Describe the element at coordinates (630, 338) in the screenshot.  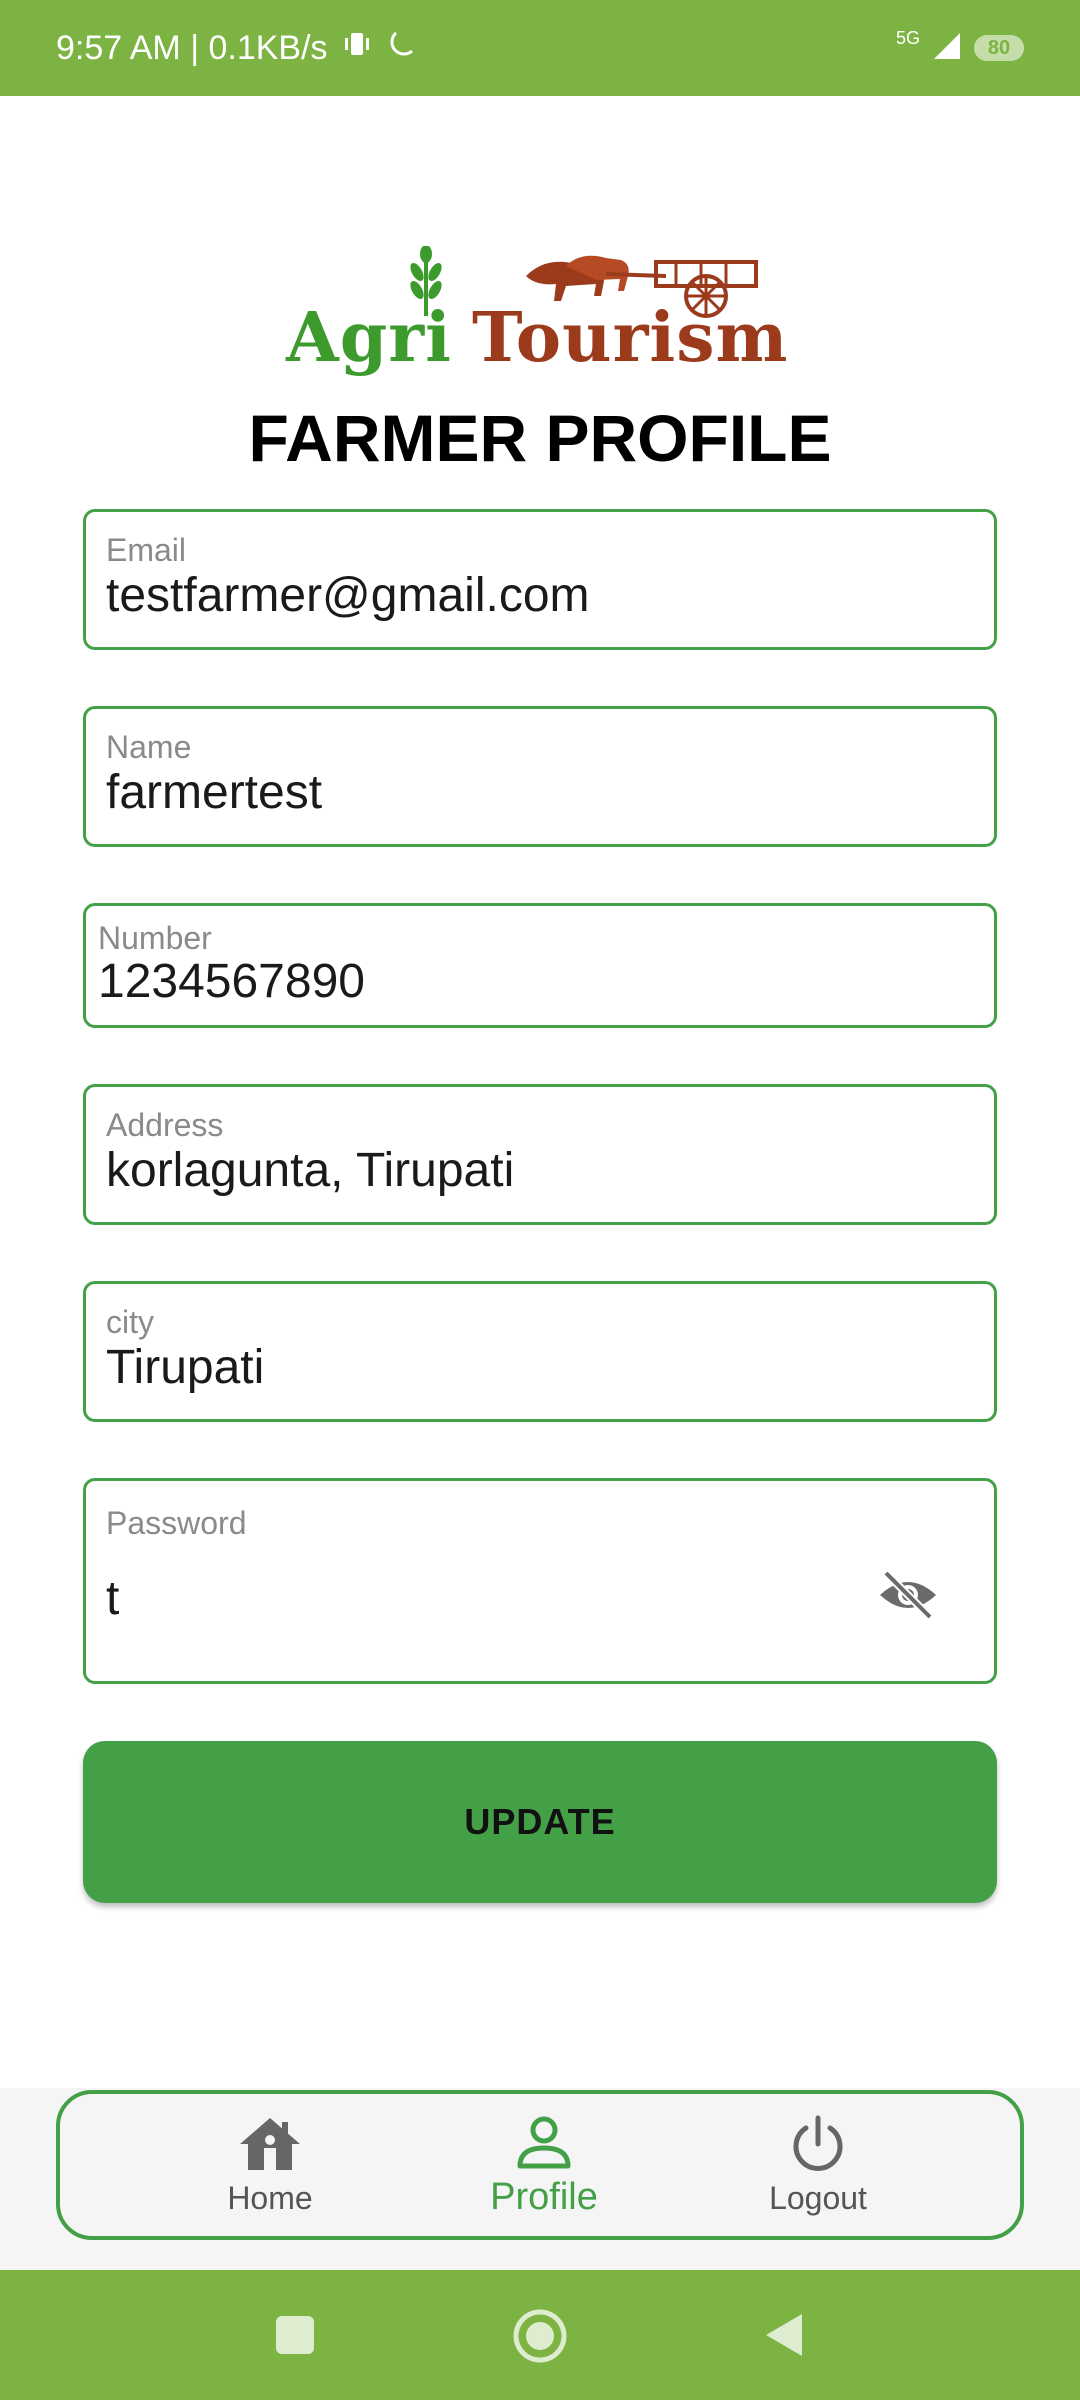
I see `logo-text-tourism: Tourism` at that location.